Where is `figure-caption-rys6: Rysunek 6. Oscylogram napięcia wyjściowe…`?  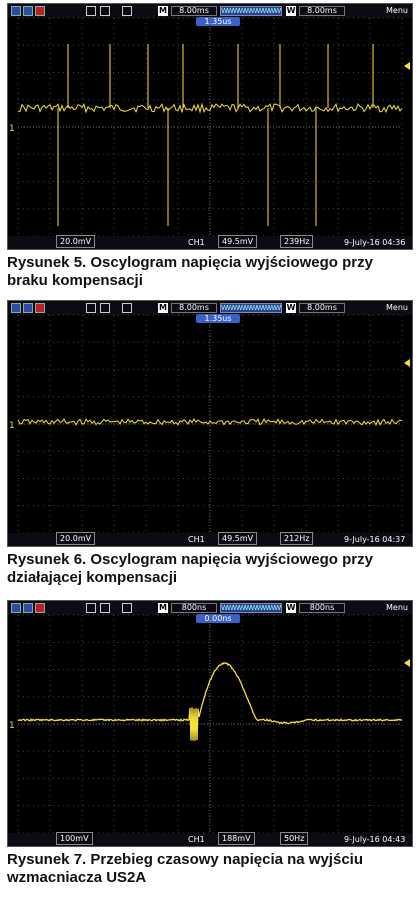
figure-caption-rys6: Rysunek 6. Oscylogram napięcia wyjściowe… is located at coordinates (210, 569).